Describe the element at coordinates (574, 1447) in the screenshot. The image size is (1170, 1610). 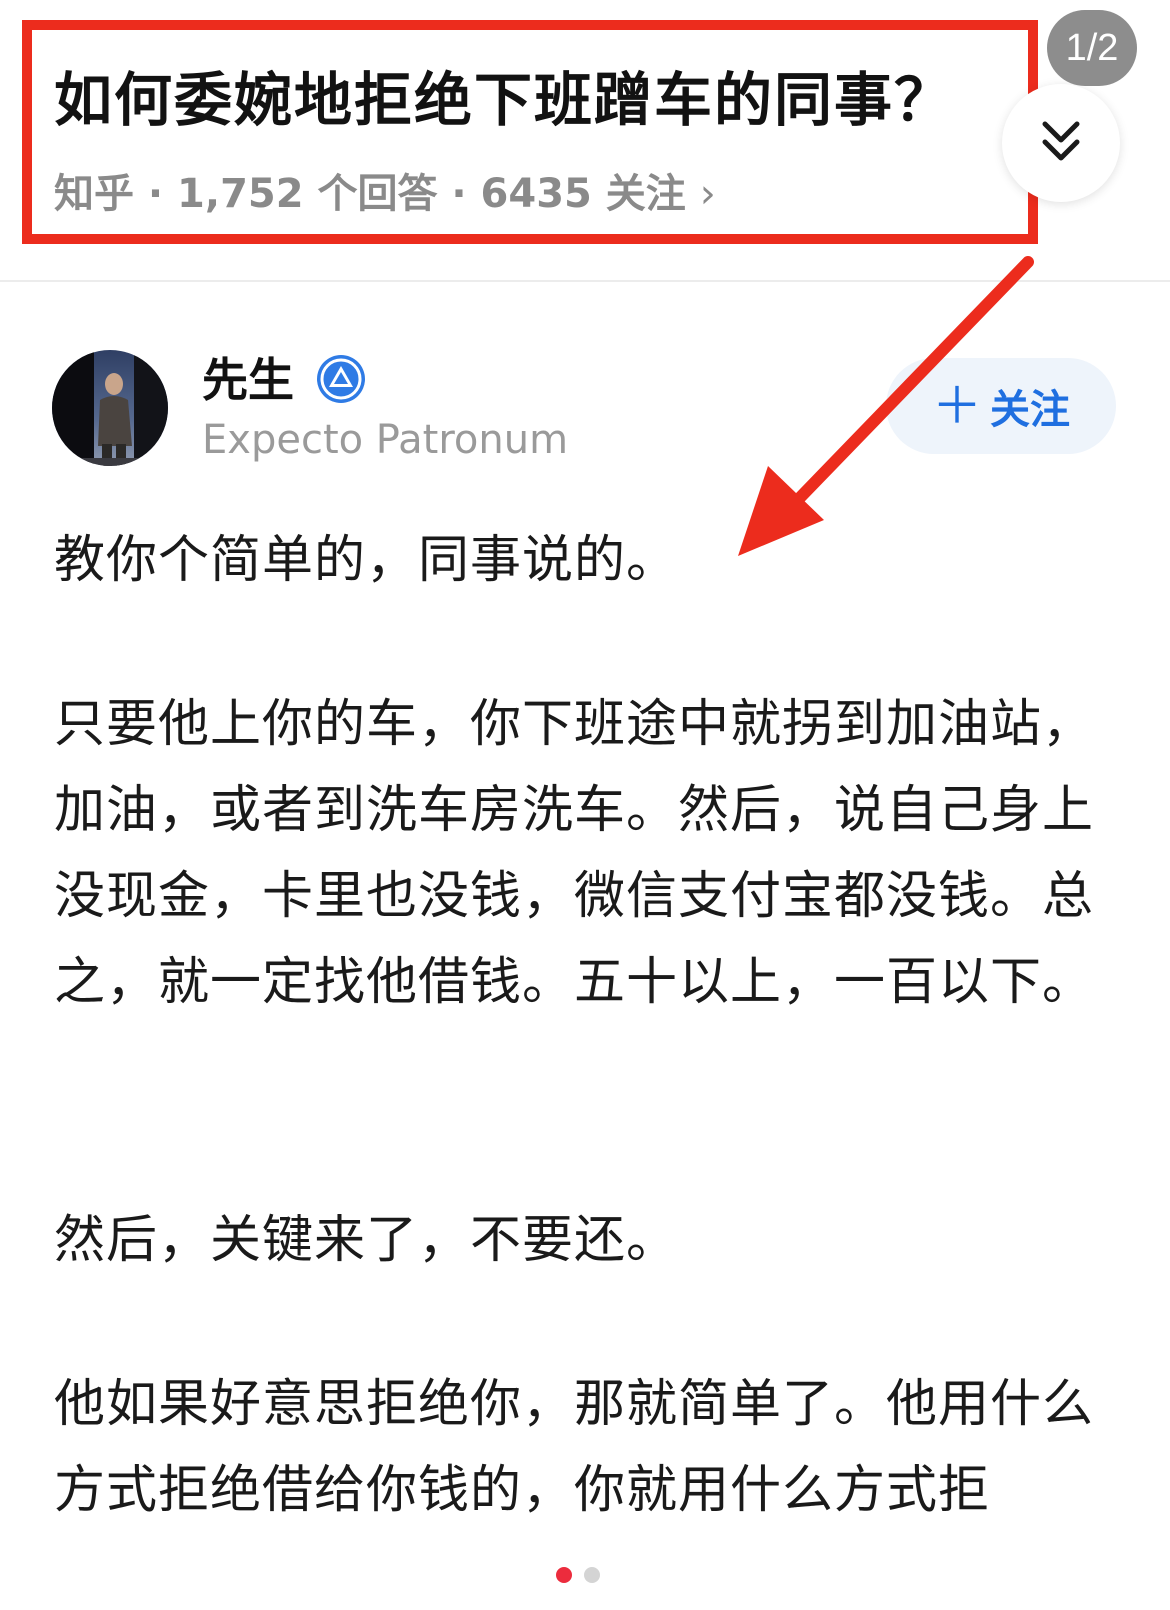
I see `answer-paragraph: 他如果好意思拒绝你，那就简单了。他用什么方式拒绝借给你钱的，你就用什么方式拒` at that location.